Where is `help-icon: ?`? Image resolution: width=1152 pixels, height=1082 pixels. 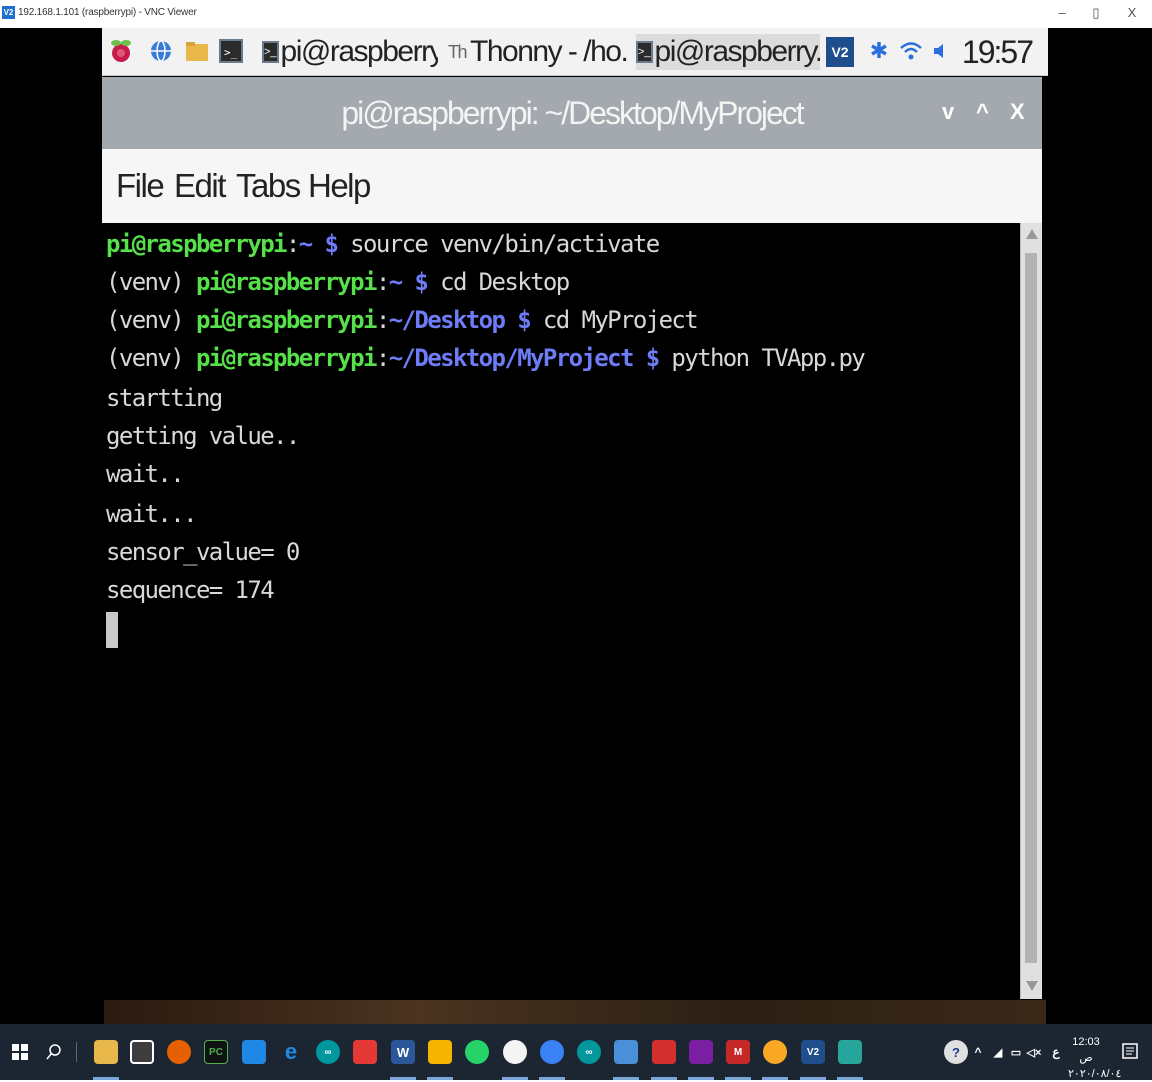
help-icon: ? is located at coordinates (956, 1052).